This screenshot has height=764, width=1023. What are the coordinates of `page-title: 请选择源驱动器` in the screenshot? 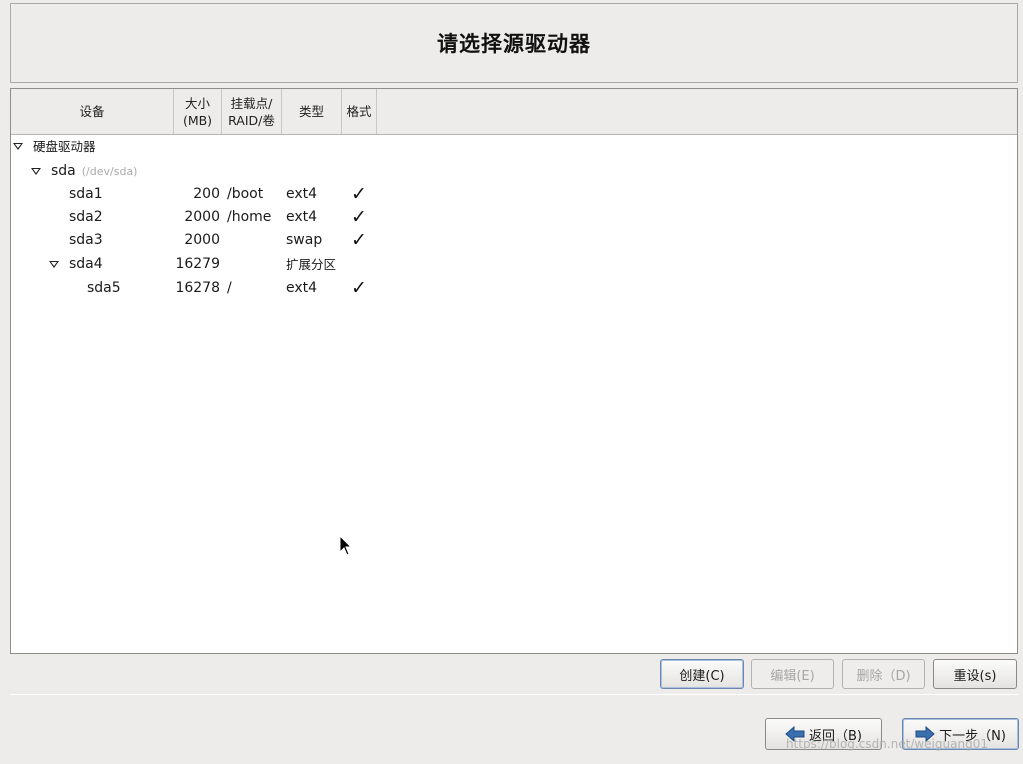 It's located at (514, 44).